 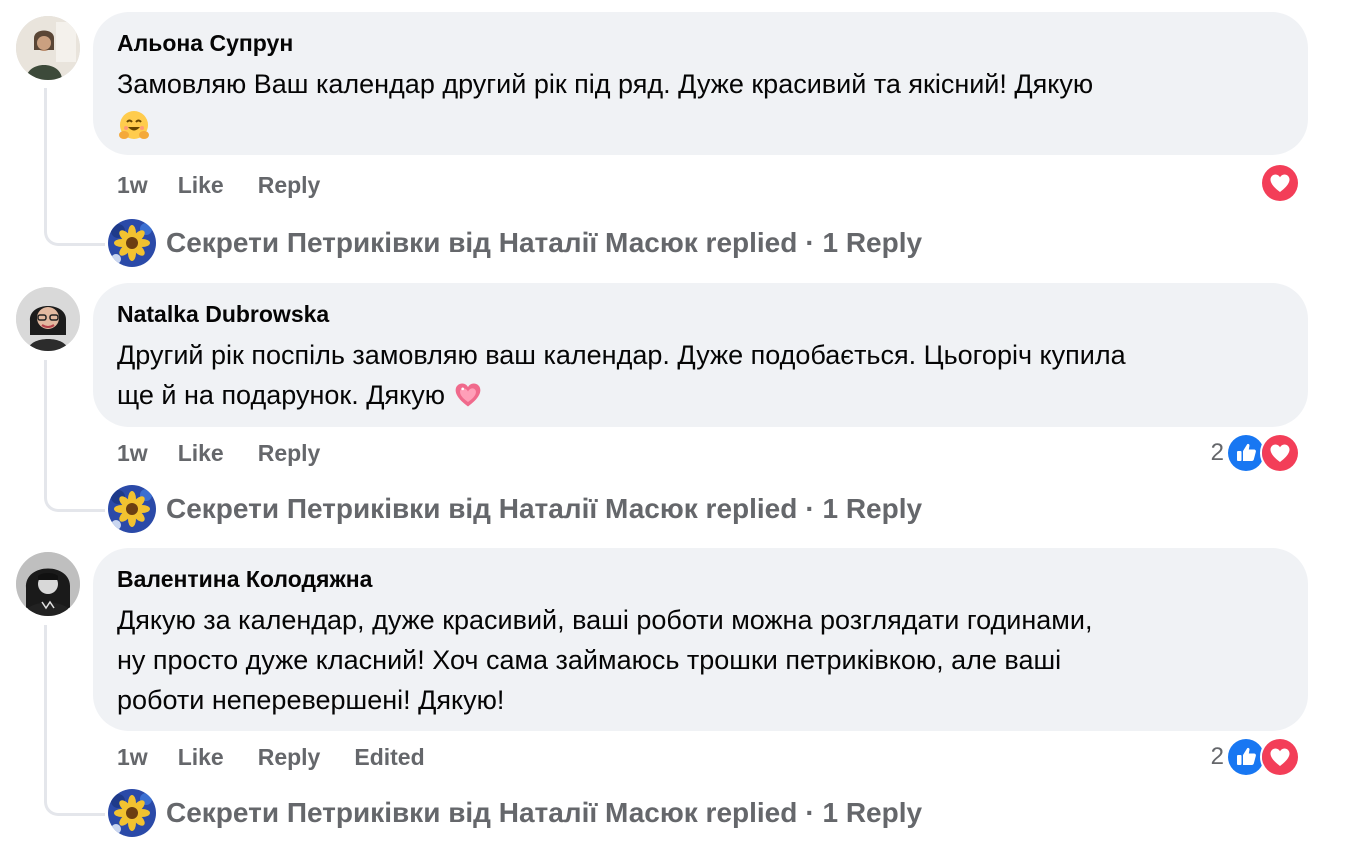 What do you see at coordinates (700, 314) in the screenshot?
I see `comment-author: Natalka Dubrowska` at bounding box center [700, 314].